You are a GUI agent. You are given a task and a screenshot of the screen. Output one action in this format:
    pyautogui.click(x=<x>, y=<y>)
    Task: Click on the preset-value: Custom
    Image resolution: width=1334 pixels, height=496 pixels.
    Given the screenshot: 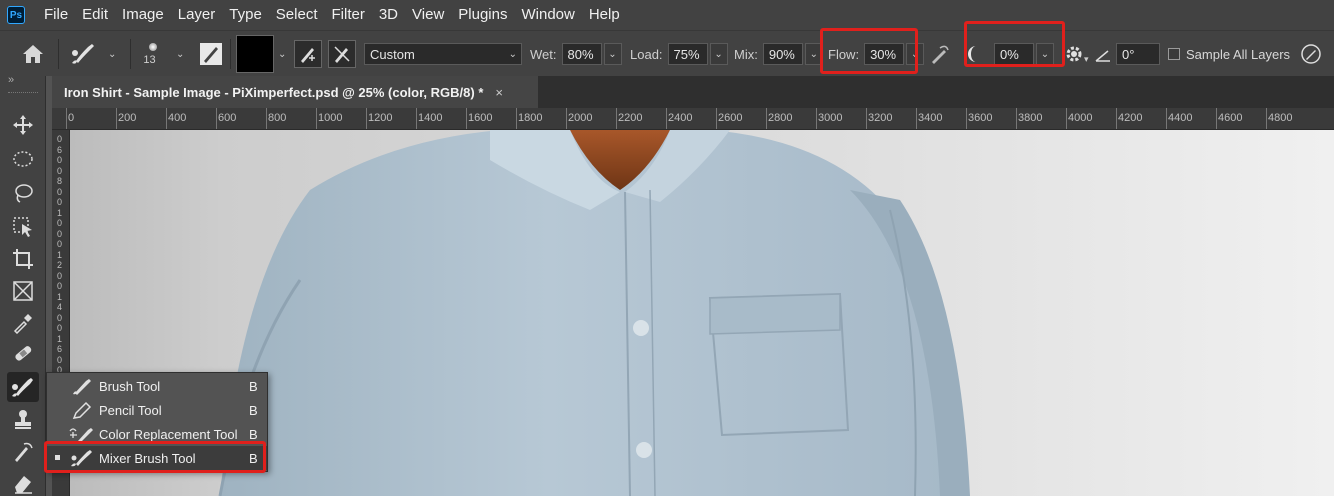 What is the action you would take?
    pyautogui.click(x=392, y=54)
    